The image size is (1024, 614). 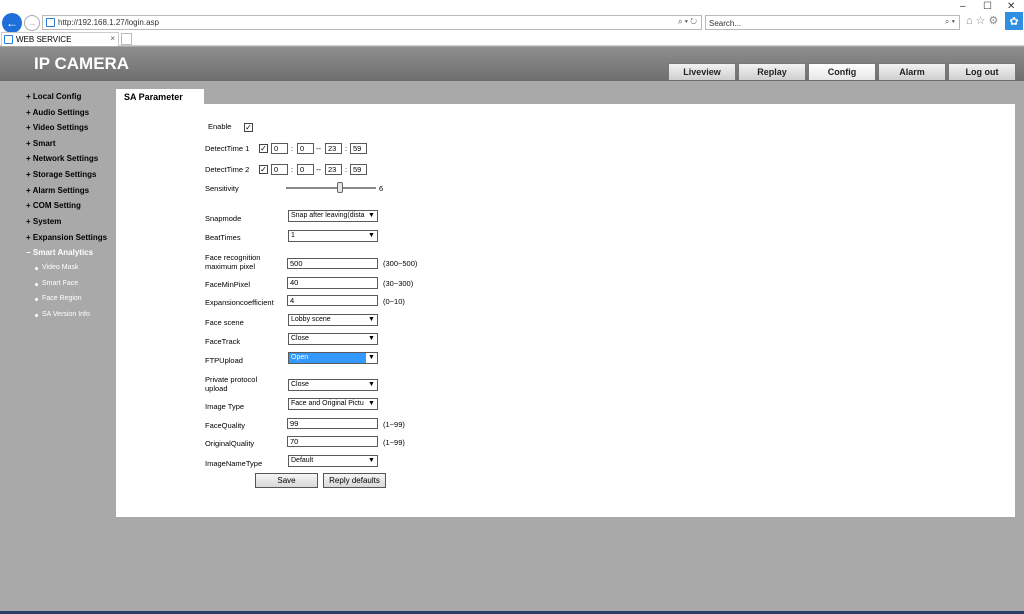 What do you see at coordinates (82, 63) in the screenshot?
I see `app-title: IP CAMERA` at bounding box center [82, 63].